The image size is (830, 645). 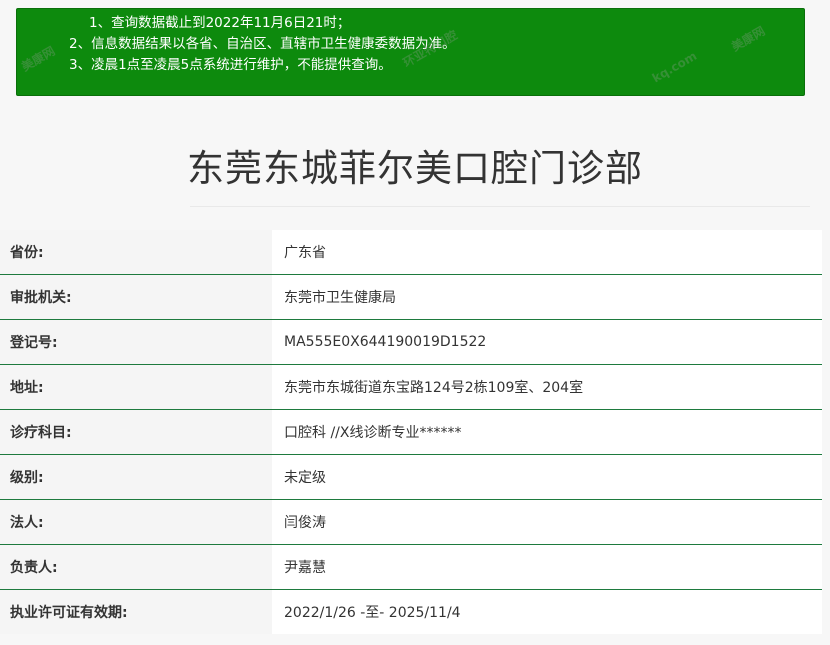 I want to click on table-row: 诊疗科目: 口腔科 //X线诊断专业******, so click(x=411, y=432).